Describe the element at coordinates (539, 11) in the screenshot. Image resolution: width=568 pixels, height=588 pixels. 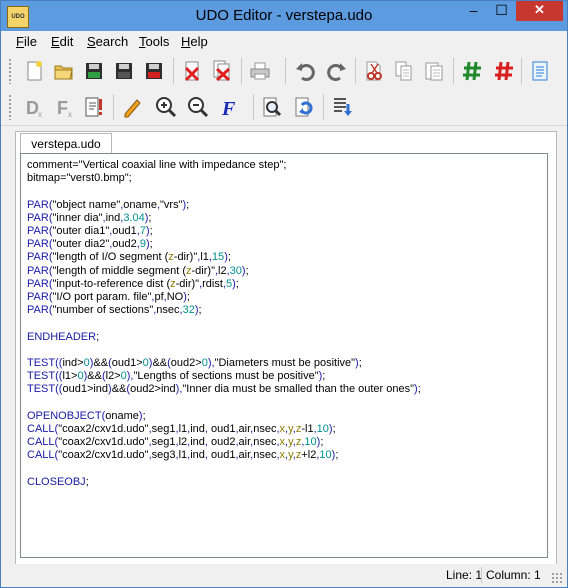
I see `close-window-button: ✕` at that location.